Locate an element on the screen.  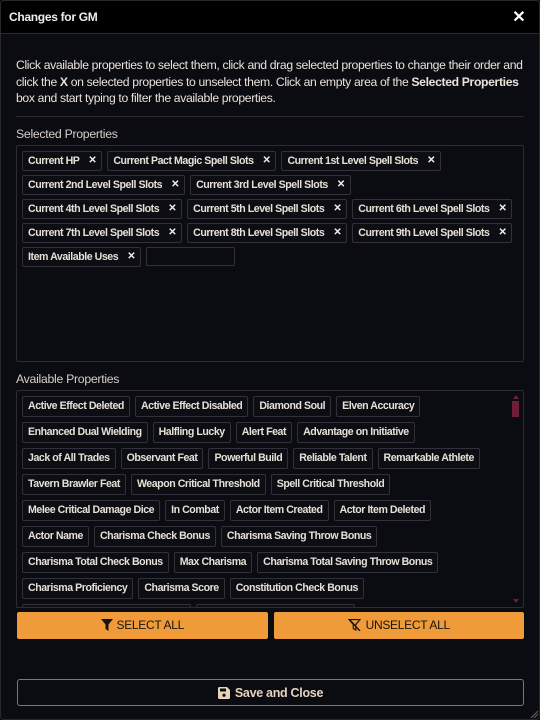
scrollbar is located at coordinates (516, 498).